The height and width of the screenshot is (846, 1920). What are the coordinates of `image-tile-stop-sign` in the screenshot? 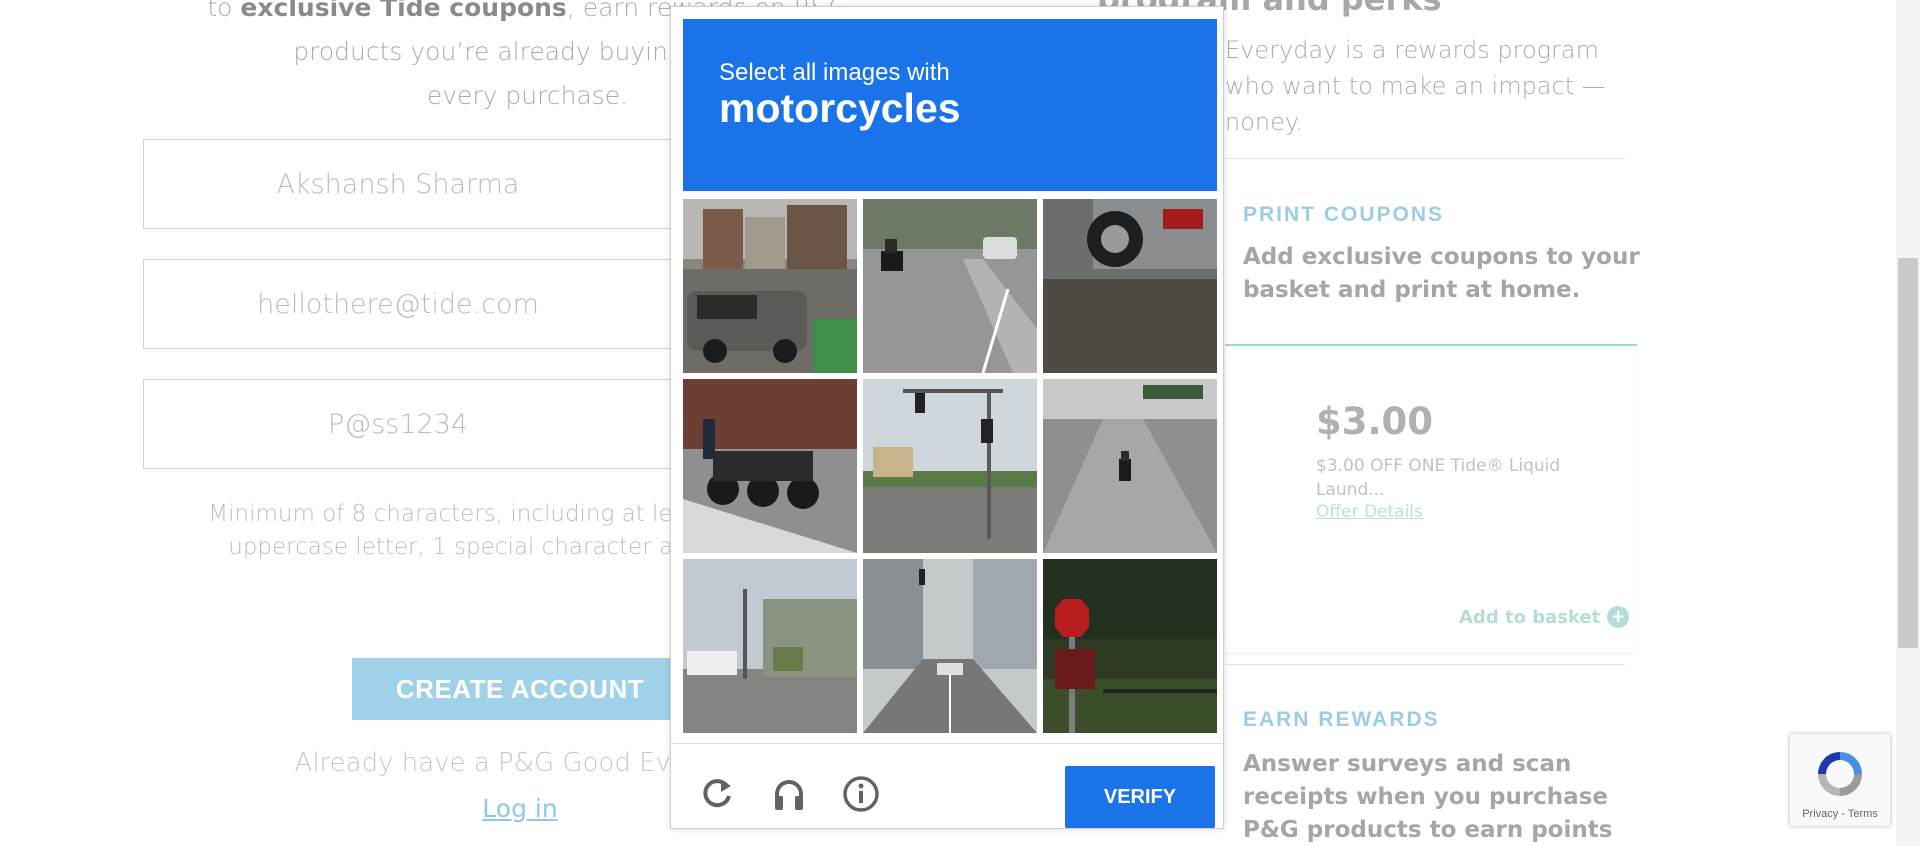 It's located at (1130, 646).